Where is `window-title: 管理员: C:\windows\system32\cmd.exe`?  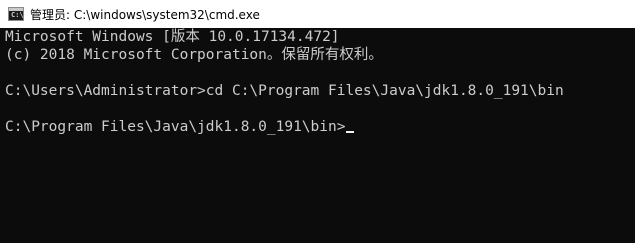
window-title: 管理员: C:\windows\system32\cmd.exe is located at coordinates (145, 14).